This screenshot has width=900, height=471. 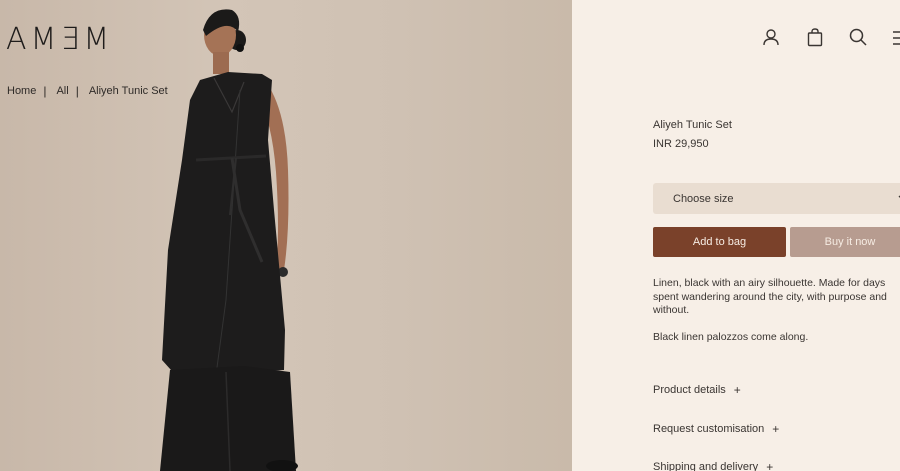 I want to click on size-select-label: Choose size, so click(x=703, y=198).